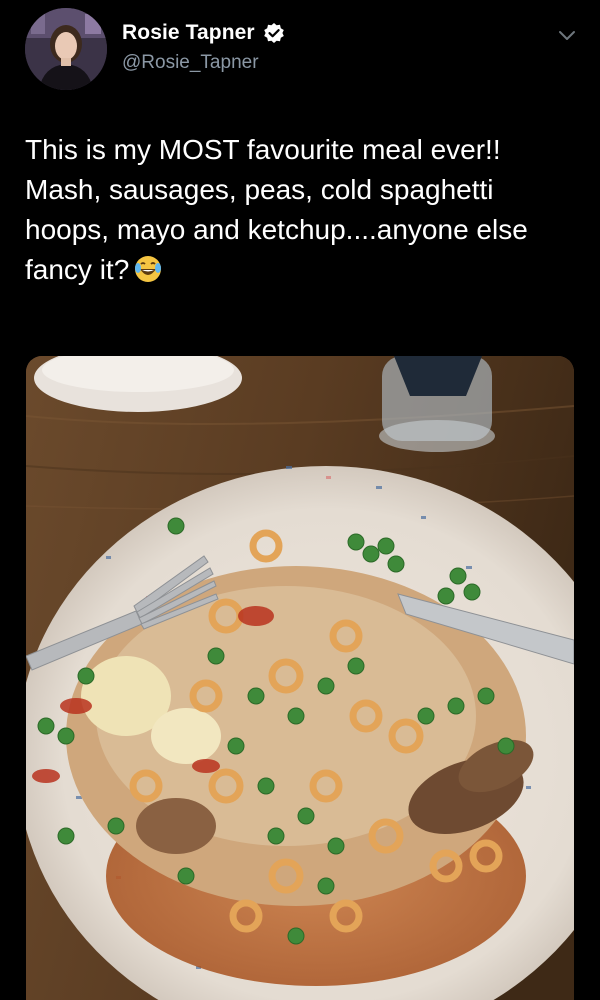 The height and width of the screenshot is (1000, 600). What do you see at coordinates (66, 49) in the screenshot?
I see `avatar` at bounding box center [66, 49].